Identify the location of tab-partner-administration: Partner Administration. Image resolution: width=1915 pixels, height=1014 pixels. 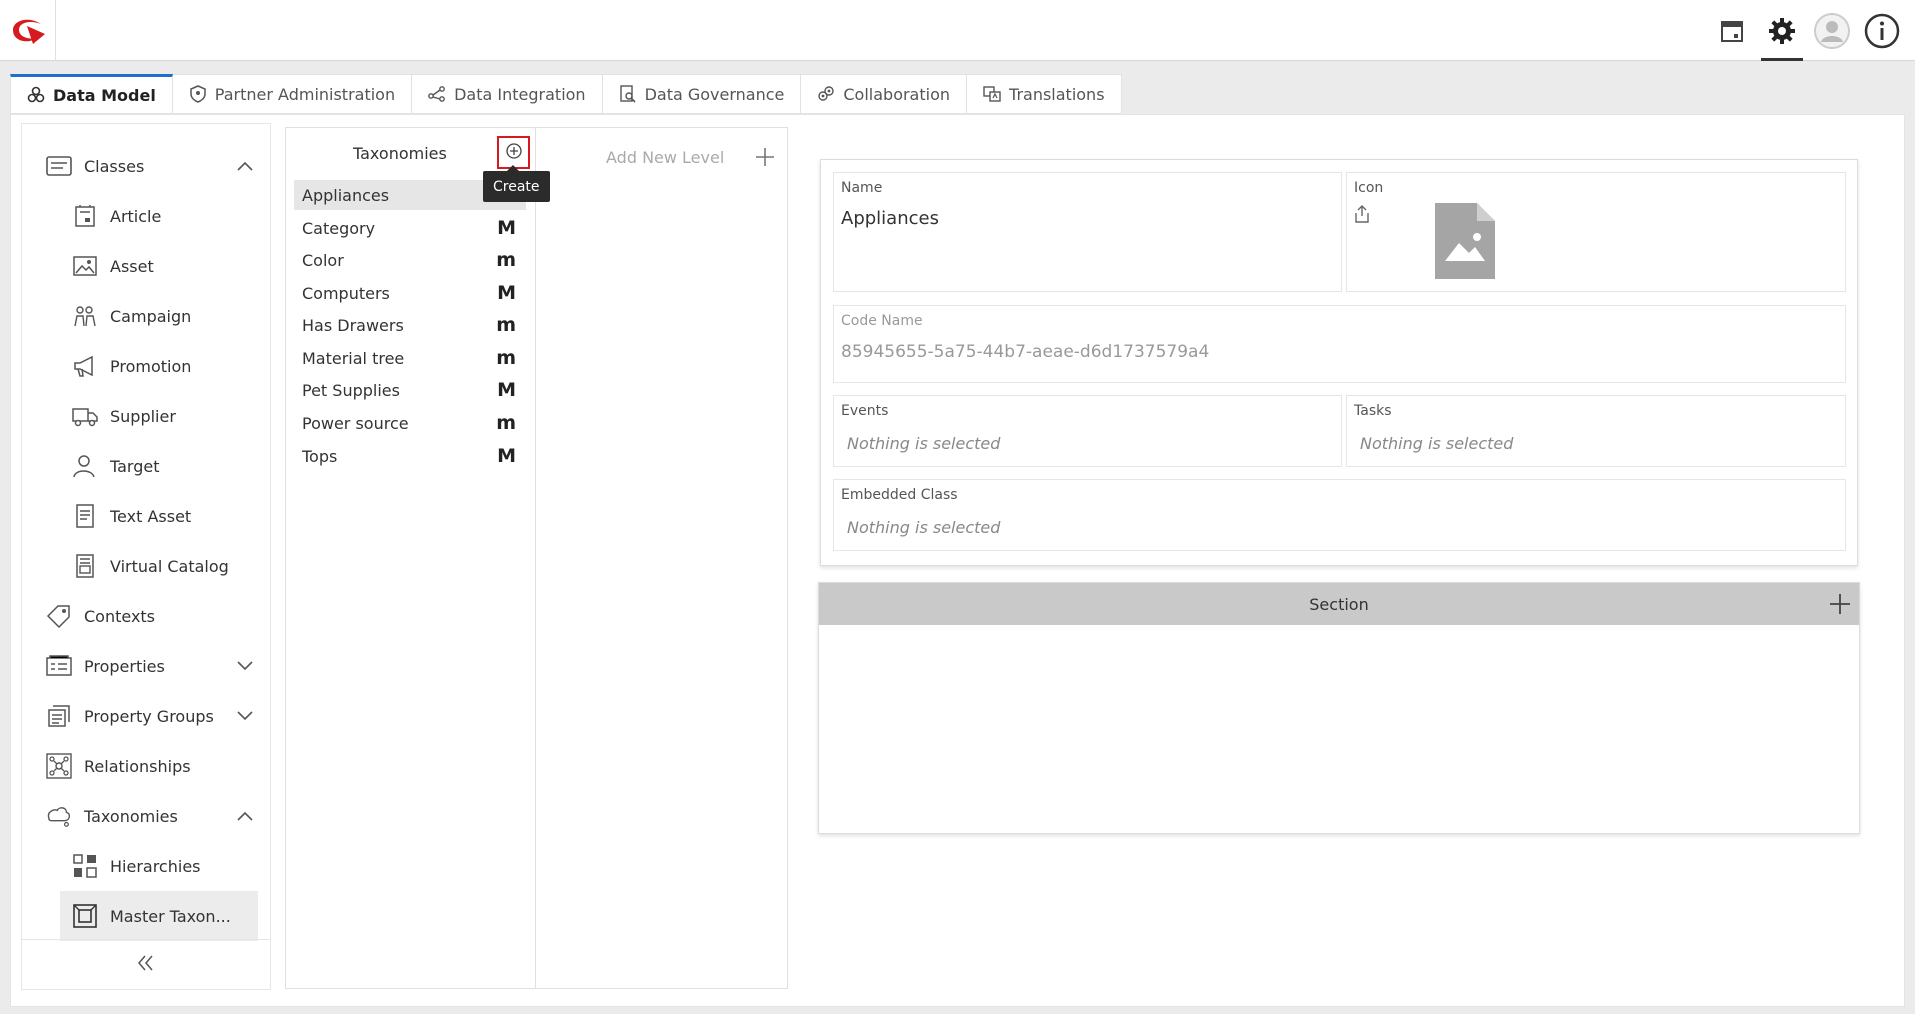
(292, 94).